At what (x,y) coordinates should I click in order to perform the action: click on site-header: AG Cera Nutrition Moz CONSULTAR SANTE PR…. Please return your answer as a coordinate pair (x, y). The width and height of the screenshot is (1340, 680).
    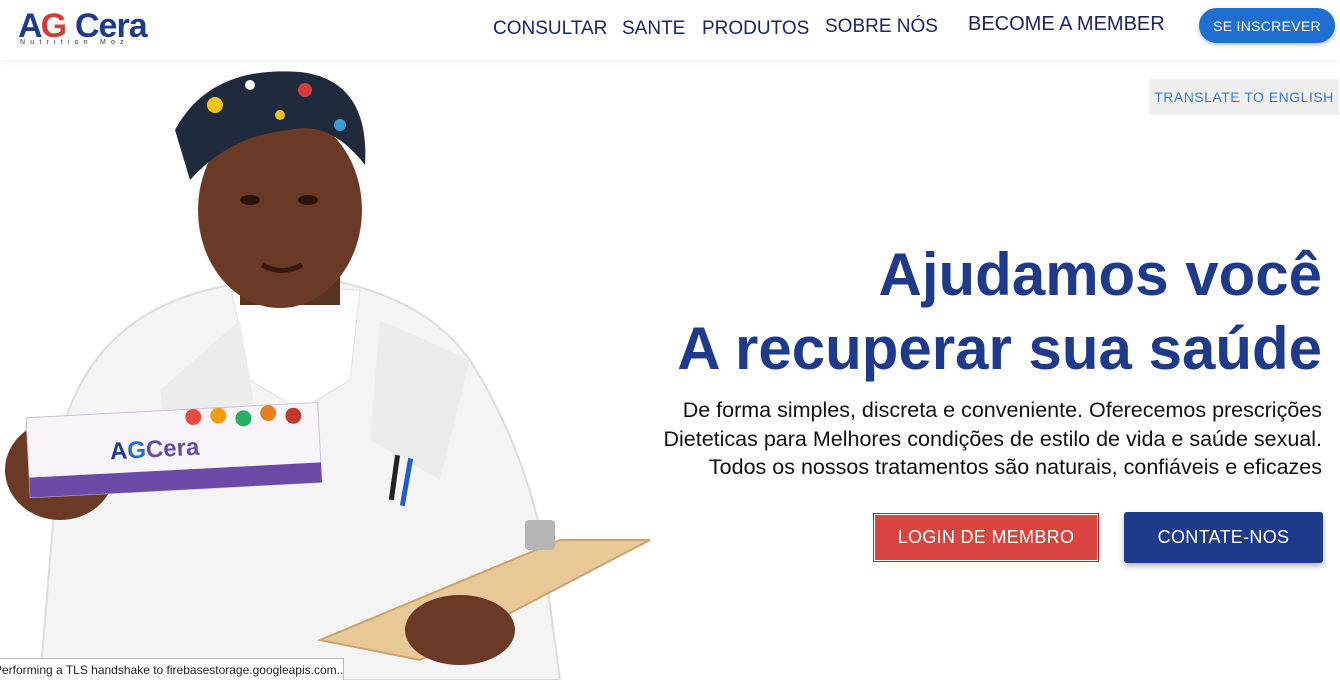
    Looking at the image, I should click on (670, 30).